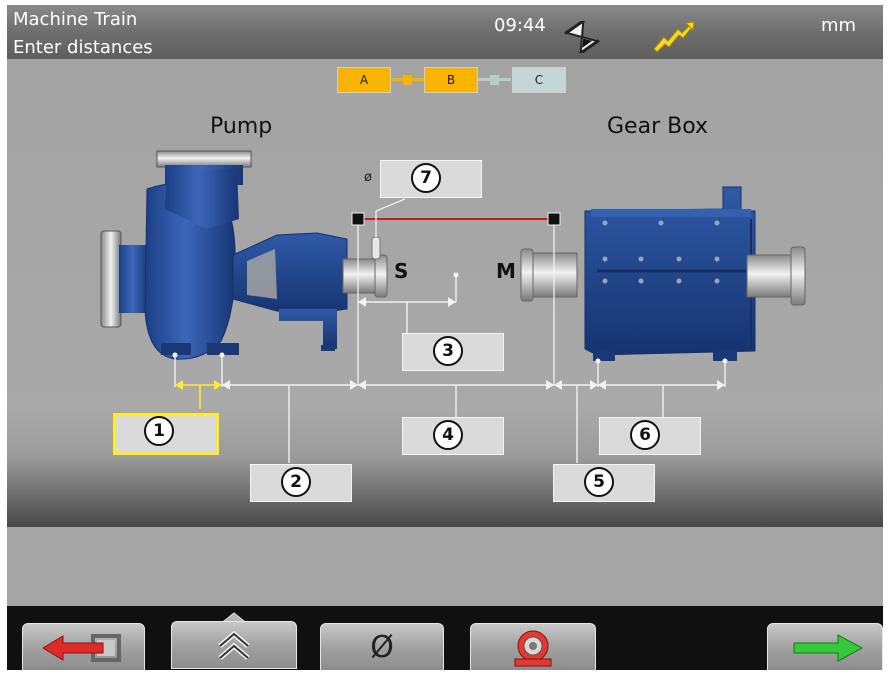 Image resolution: width=890 pixels, height=675 pixels. I want to click on distance-field-6: 6, so click(650, 436).